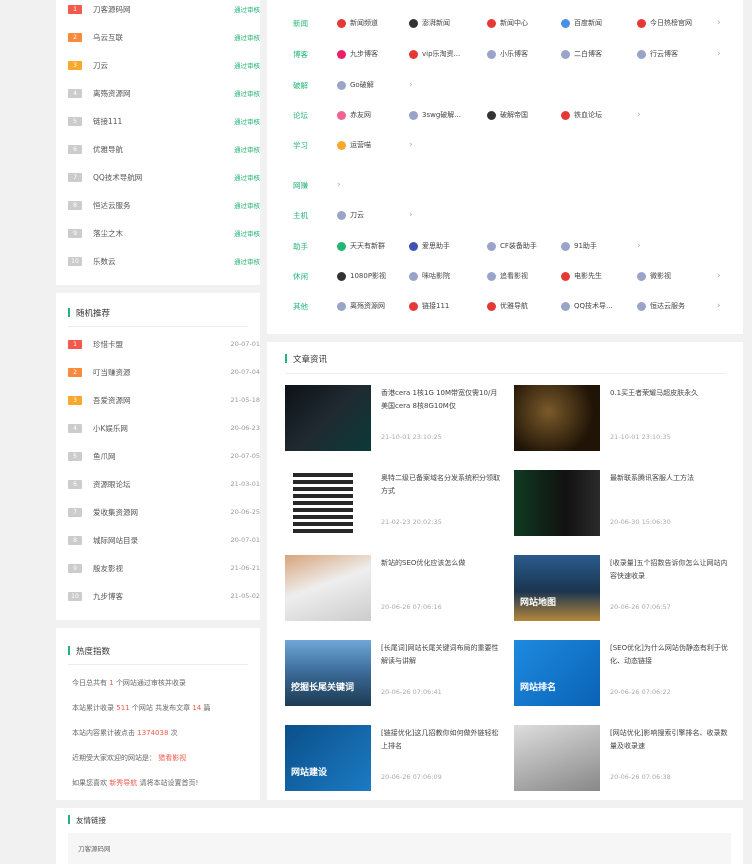  I want to click on article-thumbnail: 网站排名, so click(557, 673).